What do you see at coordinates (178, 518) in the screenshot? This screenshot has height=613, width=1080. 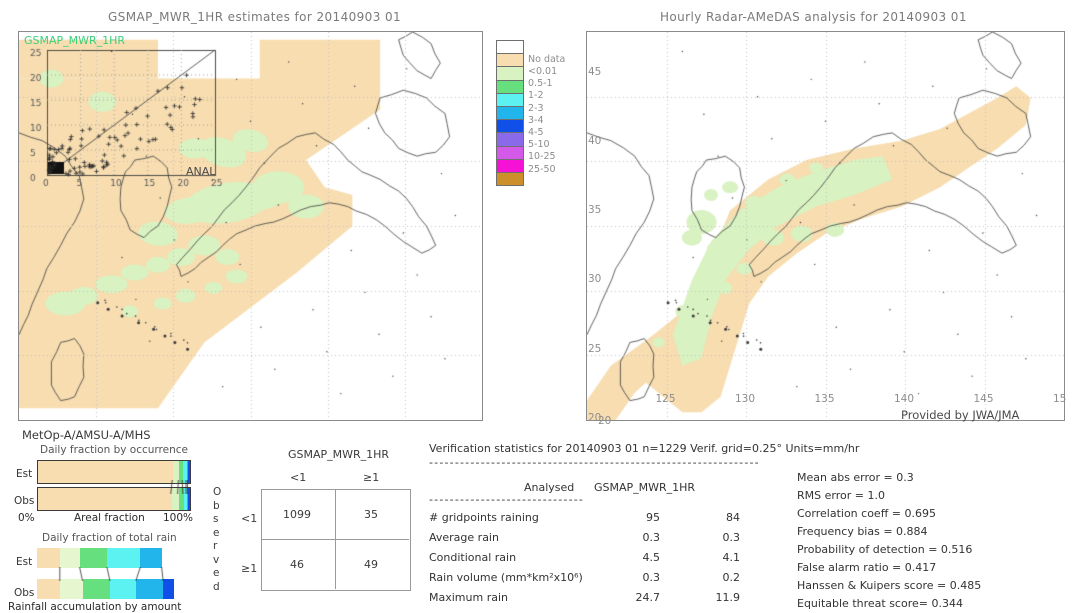 I see `occurrence-axis-right: 100%` at bounding box center [178, 518].